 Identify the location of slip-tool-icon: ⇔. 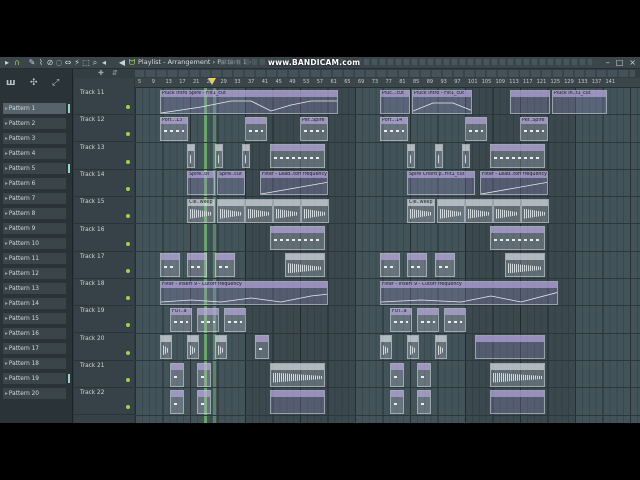
(68, 62).